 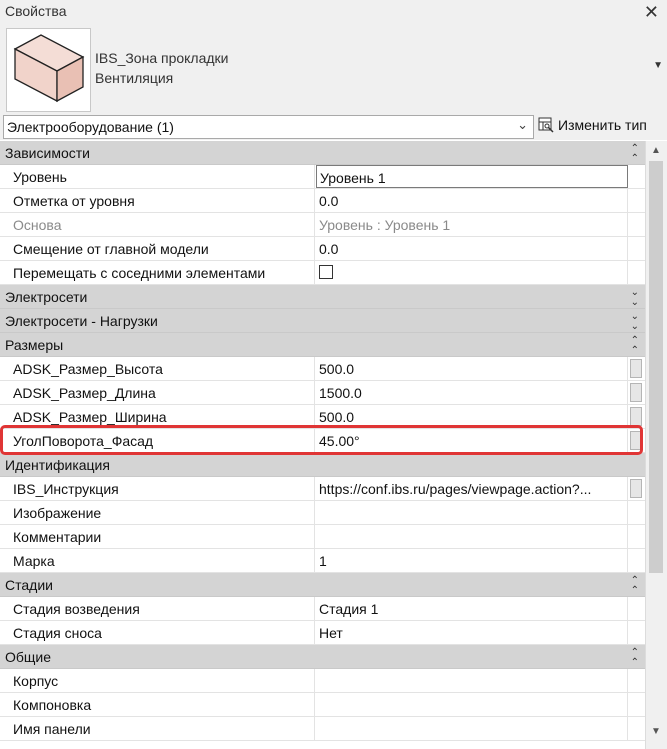 I want to click on panel-name-value-field, so click(x=472, y=728).